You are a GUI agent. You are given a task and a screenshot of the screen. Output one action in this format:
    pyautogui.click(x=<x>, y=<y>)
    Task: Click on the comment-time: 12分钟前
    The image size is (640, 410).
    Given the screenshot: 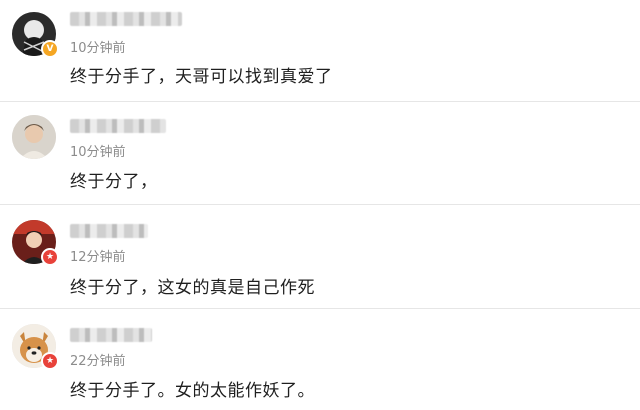 What is the action you would take?
    pyautogui.click(x=98, y=257)
    